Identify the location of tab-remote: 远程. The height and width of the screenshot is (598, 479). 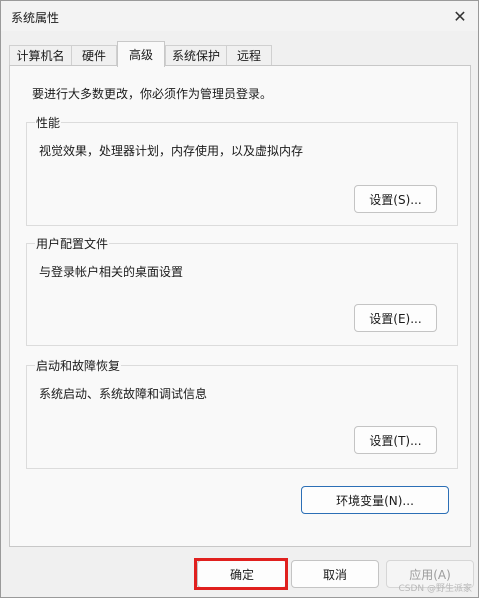
(249, 55).